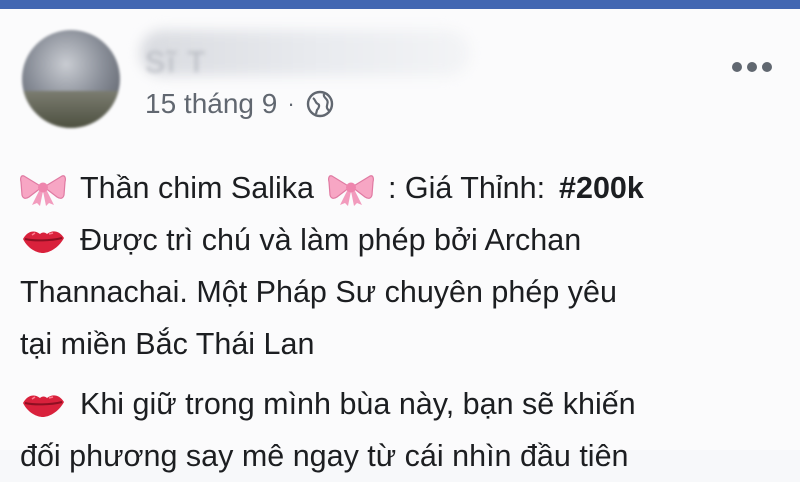 Image resolution: width=800 pixels, height=482 pixels. What do you see at coordinates (318, 292) in the screenshot?
I see `para-2-line-2: Thannachai. Một Pháp Sư chuyên phép yêu` at bounding box center [318, 292].